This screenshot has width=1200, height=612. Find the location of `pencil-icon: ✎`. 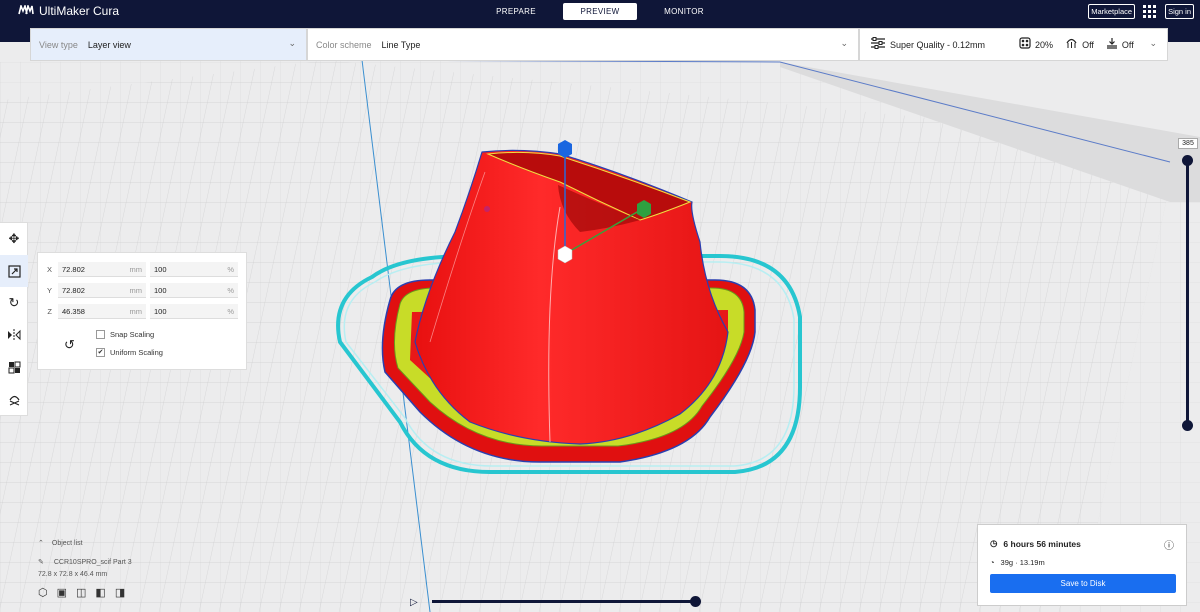

pencil-icon: ✎ is located at coordinates (41, 562).